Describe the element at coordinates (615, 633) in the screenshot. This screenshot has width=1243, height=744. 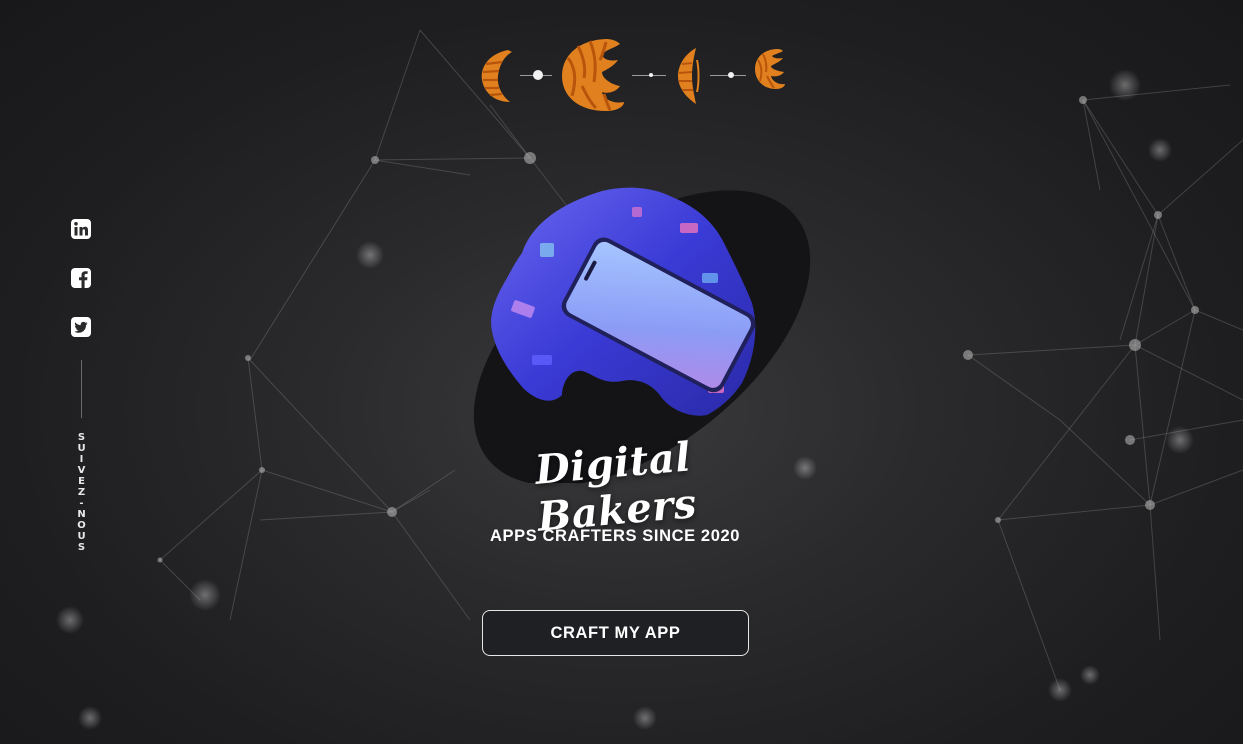
I see `craft-my-app-button: CRAFT MY APP` at that location.